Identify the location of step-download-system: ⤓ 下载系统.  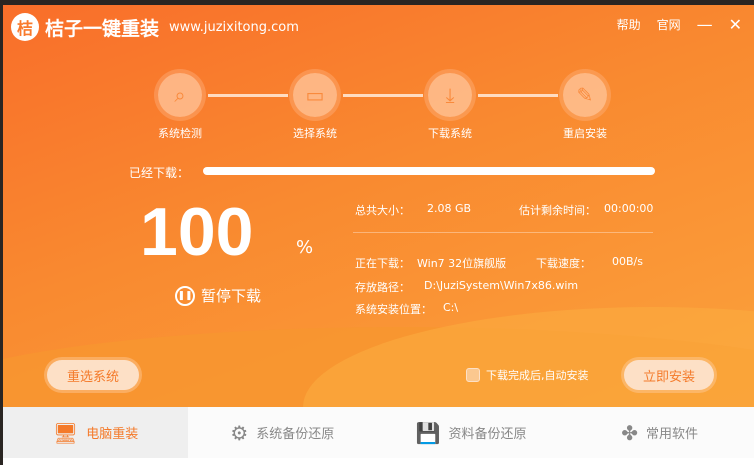
(450, 107).